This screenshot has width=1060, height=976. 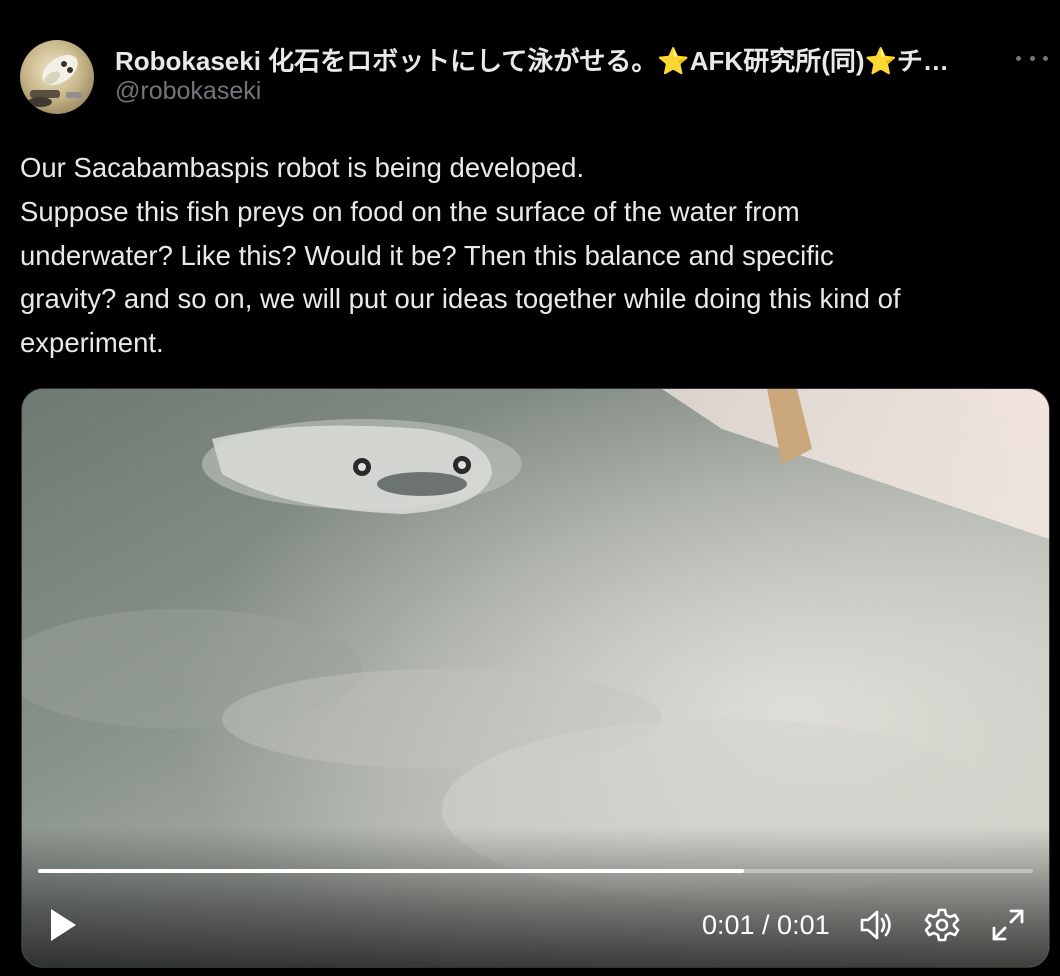 I want to click on video-progress-fill, so click(x=391, y=871).